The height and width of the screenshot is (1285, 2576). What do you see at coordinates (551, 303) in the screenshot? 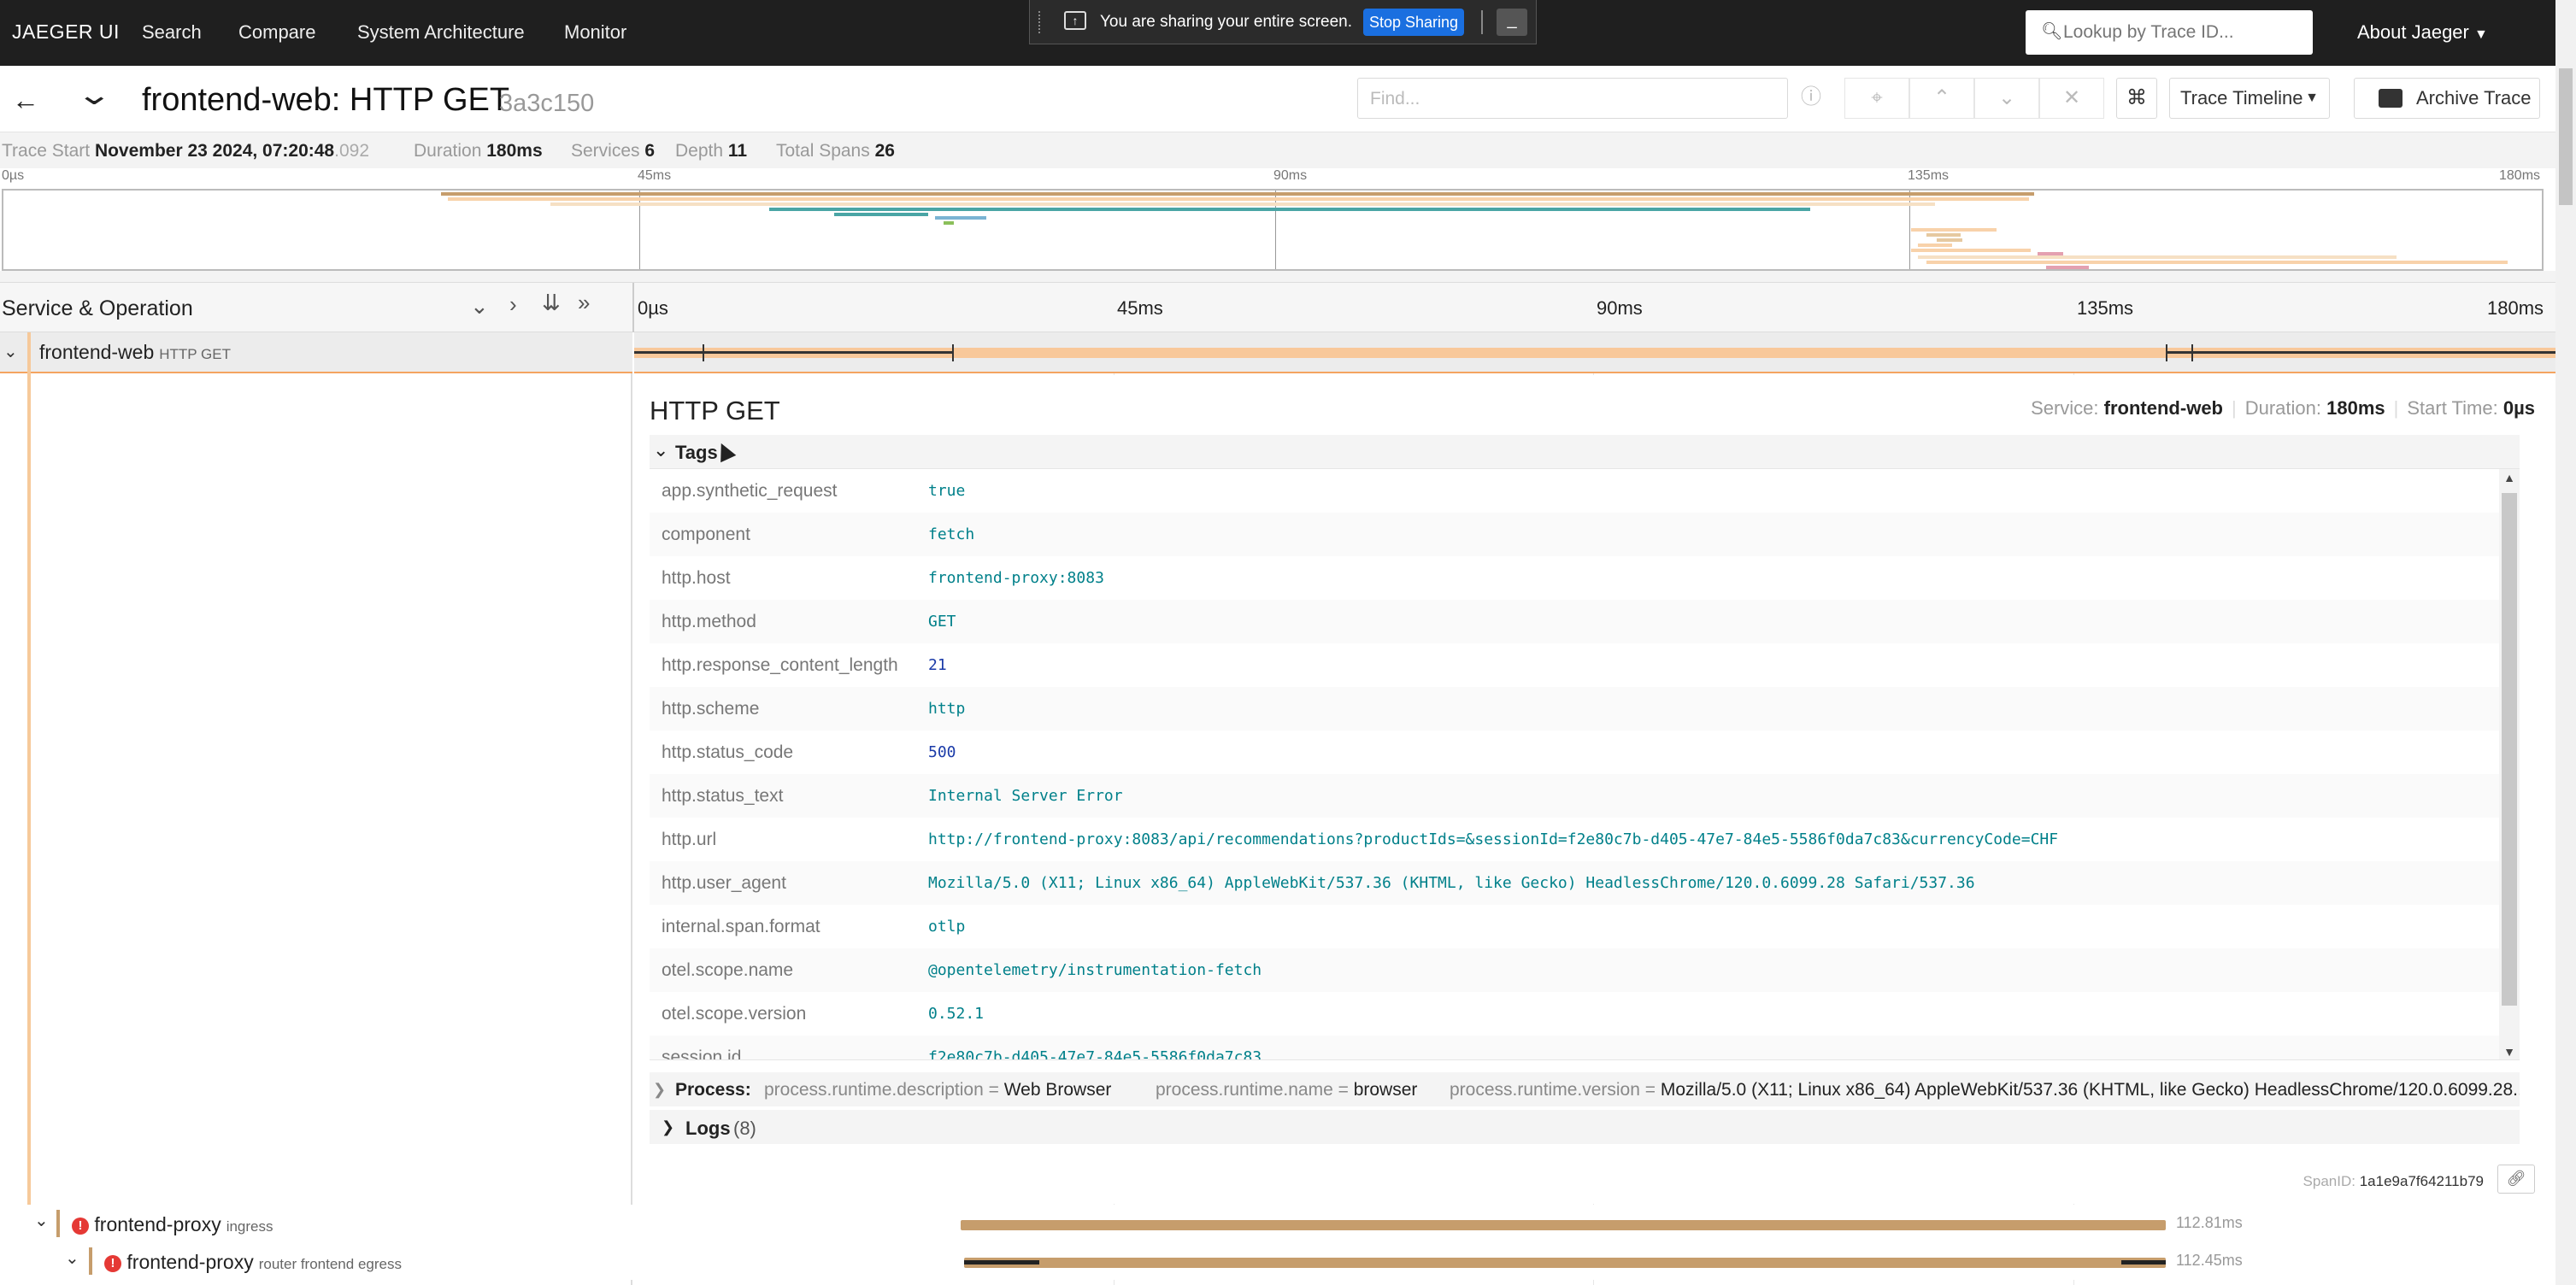
I see `expand-all-icon: ⇊` at bounding box center [551, 303].